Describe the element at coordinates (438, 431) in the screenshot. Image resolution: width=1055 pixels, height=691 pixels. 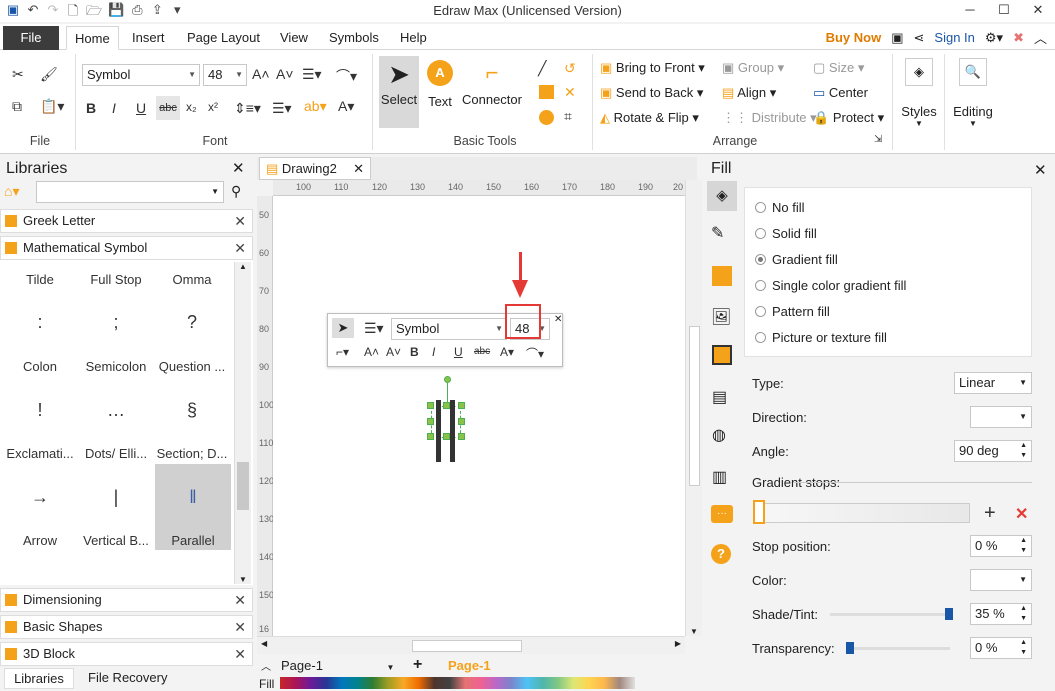
I see `parallel-shape-bar-left` at that location.